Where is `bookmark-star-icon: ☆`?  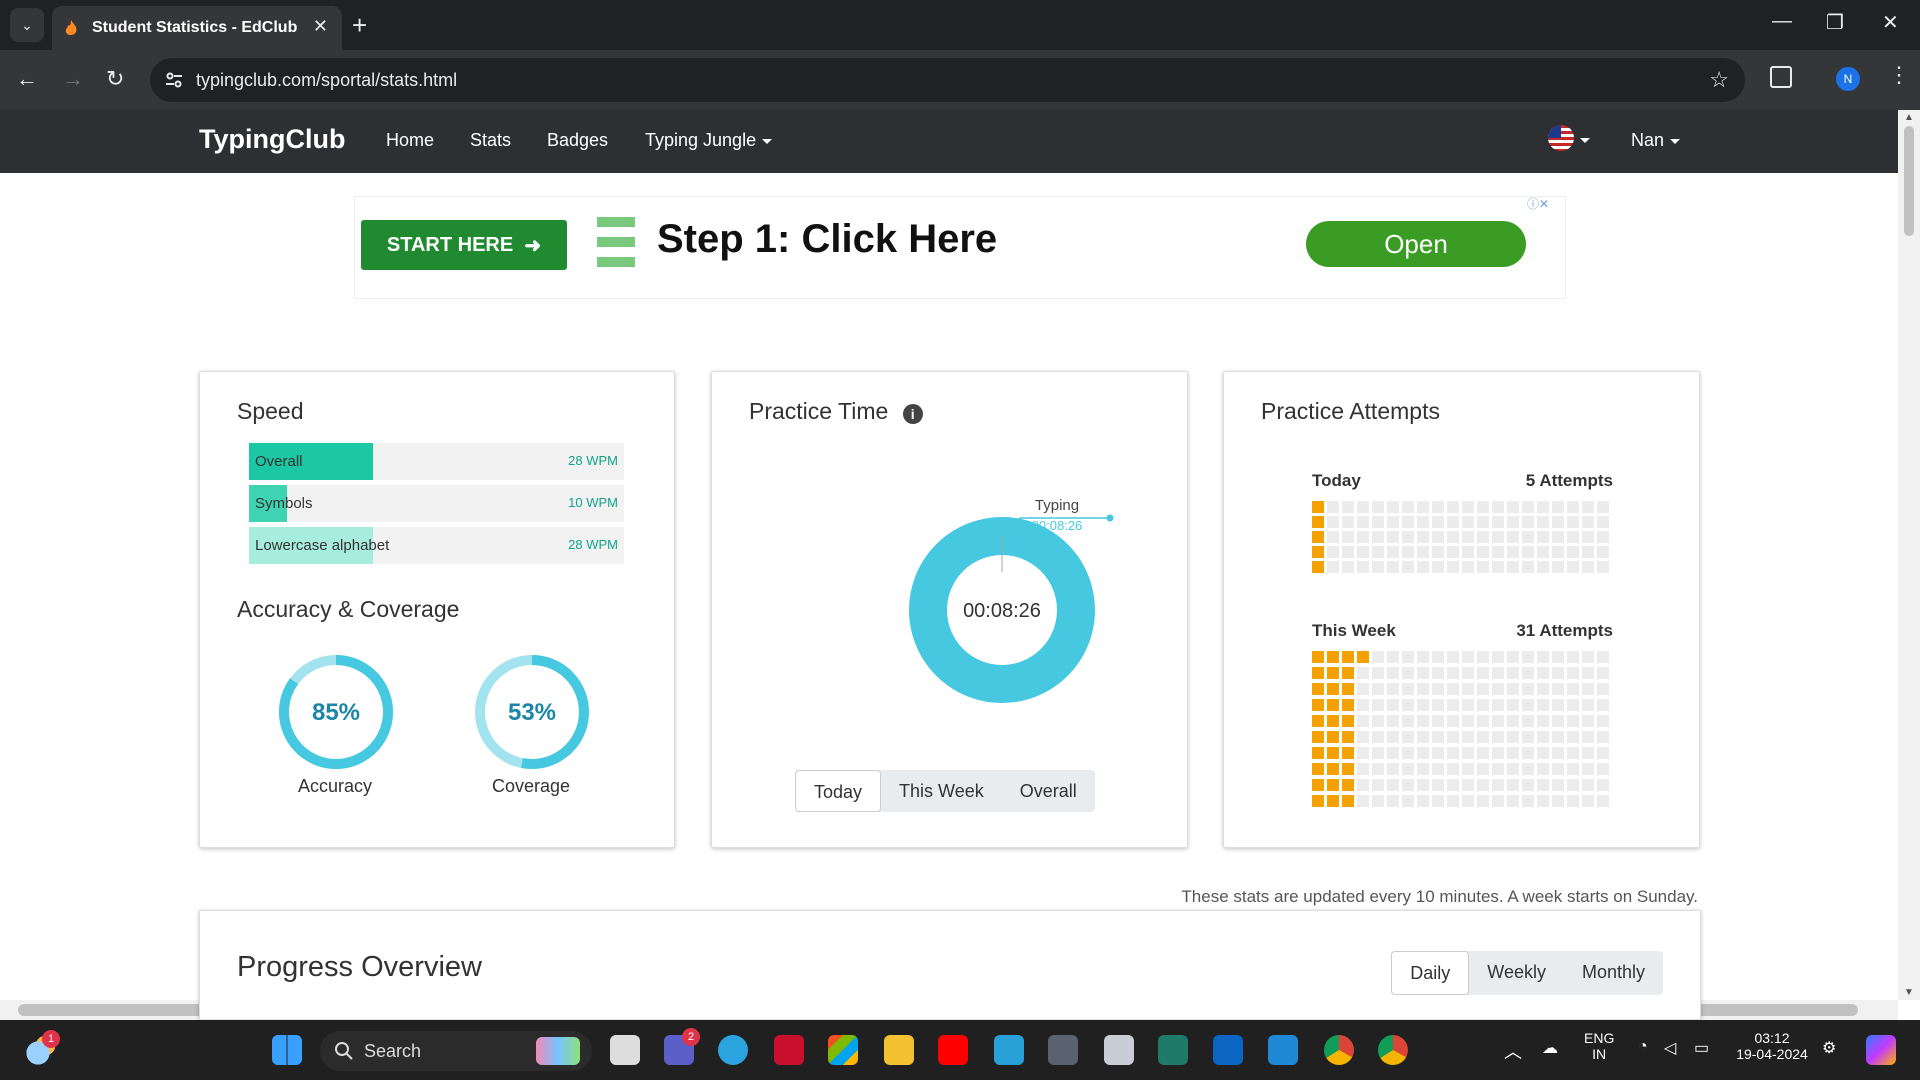 bookmark-star-icon: ☆ is located at coordinates (1719, 80).